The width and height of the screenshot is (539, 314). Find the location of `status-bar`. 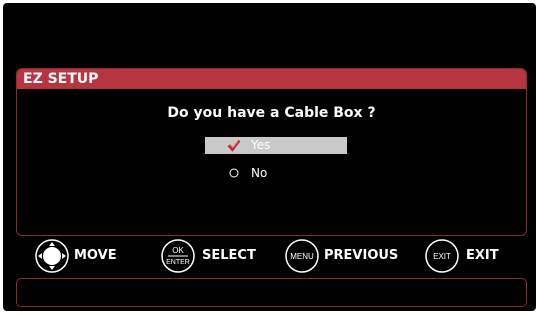

status-bar is located at coordinates (271, 292).